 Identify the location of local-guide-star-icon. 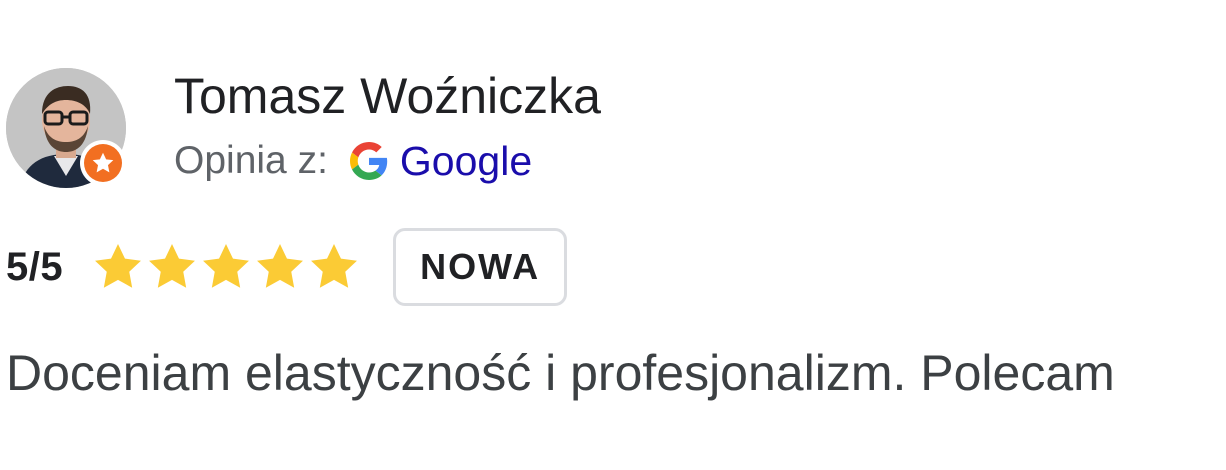
(103, 163).